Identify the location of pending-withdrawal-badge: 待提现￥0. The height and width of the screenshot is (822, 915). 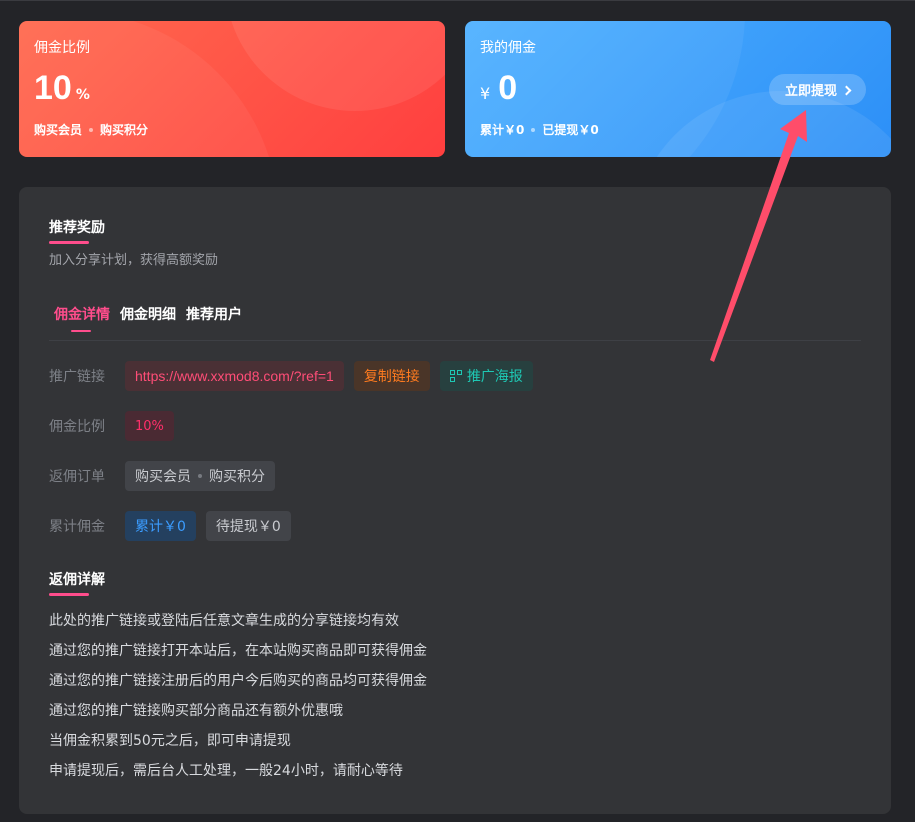
(248, 526).